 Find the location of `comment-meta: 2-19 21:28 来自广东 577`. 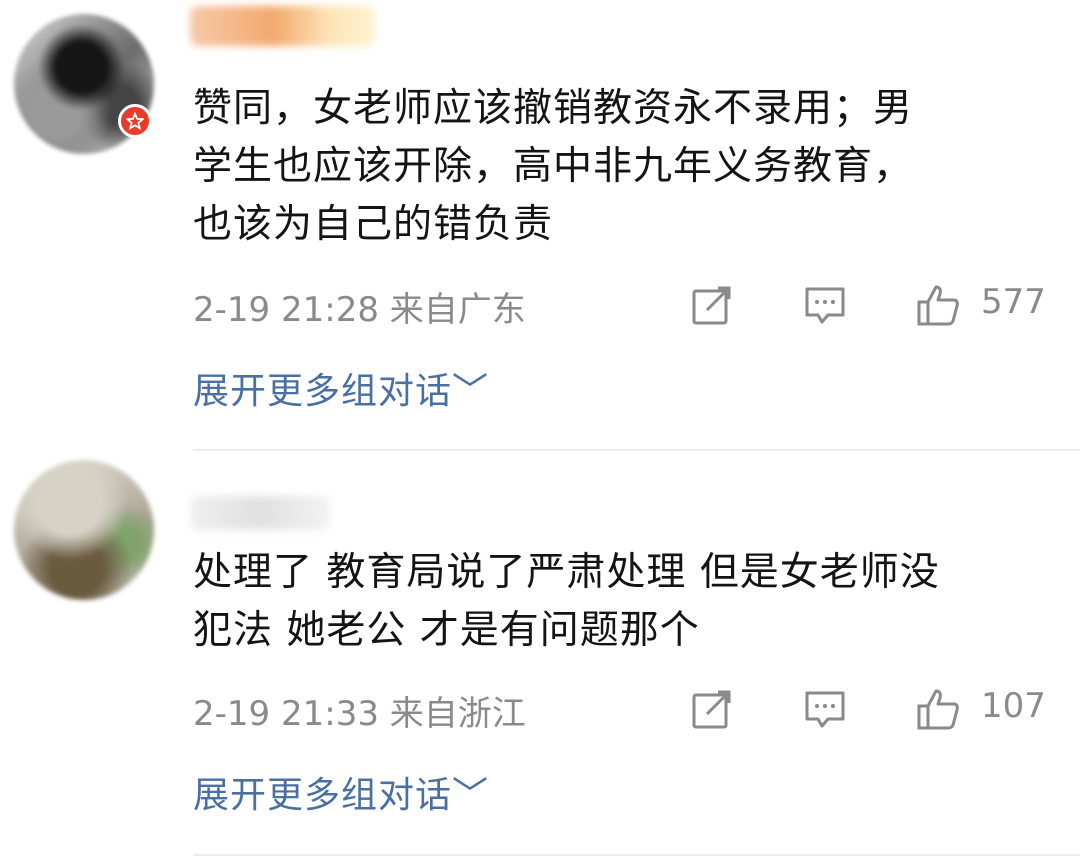

comment-meta: 2-19 21:28 来自广东 577 is located at coordinates (623, 307).